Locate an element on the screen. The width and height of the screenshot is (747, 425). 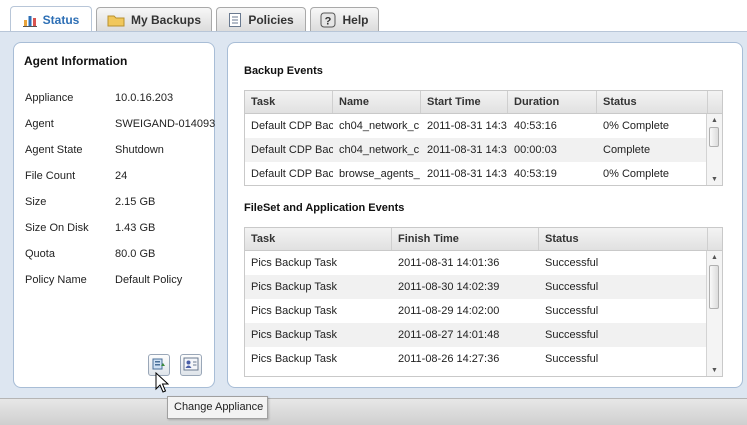
column-header-duration: Duration is located at coordinates (552, 102).